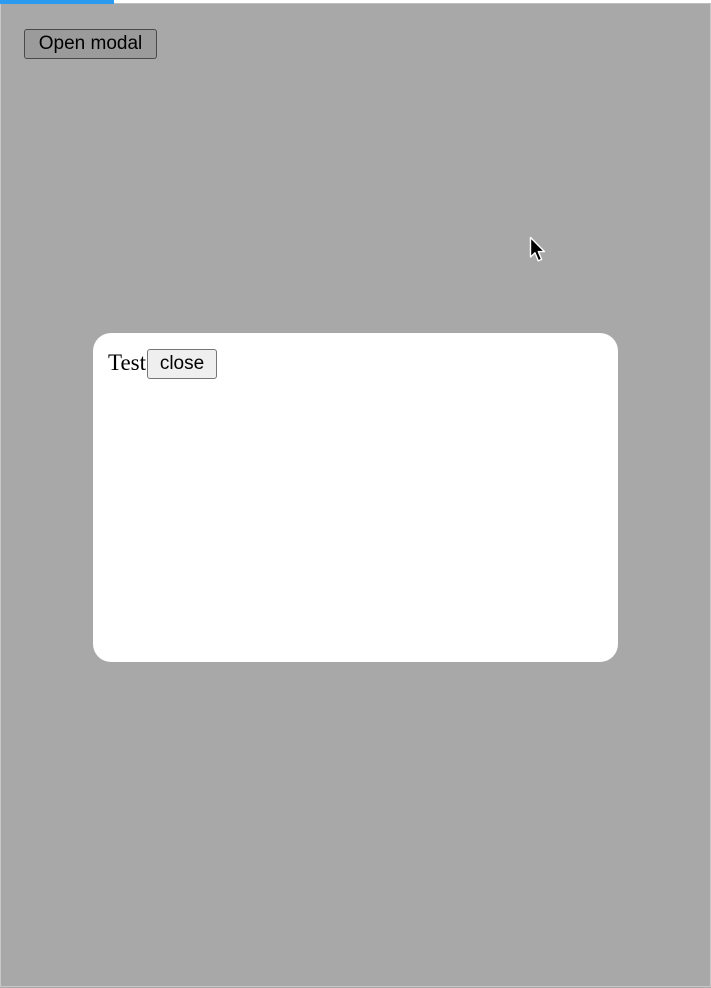 This screenshot has height=988, width=711. I want to click on loading-progress-fill, so click(57, 2).